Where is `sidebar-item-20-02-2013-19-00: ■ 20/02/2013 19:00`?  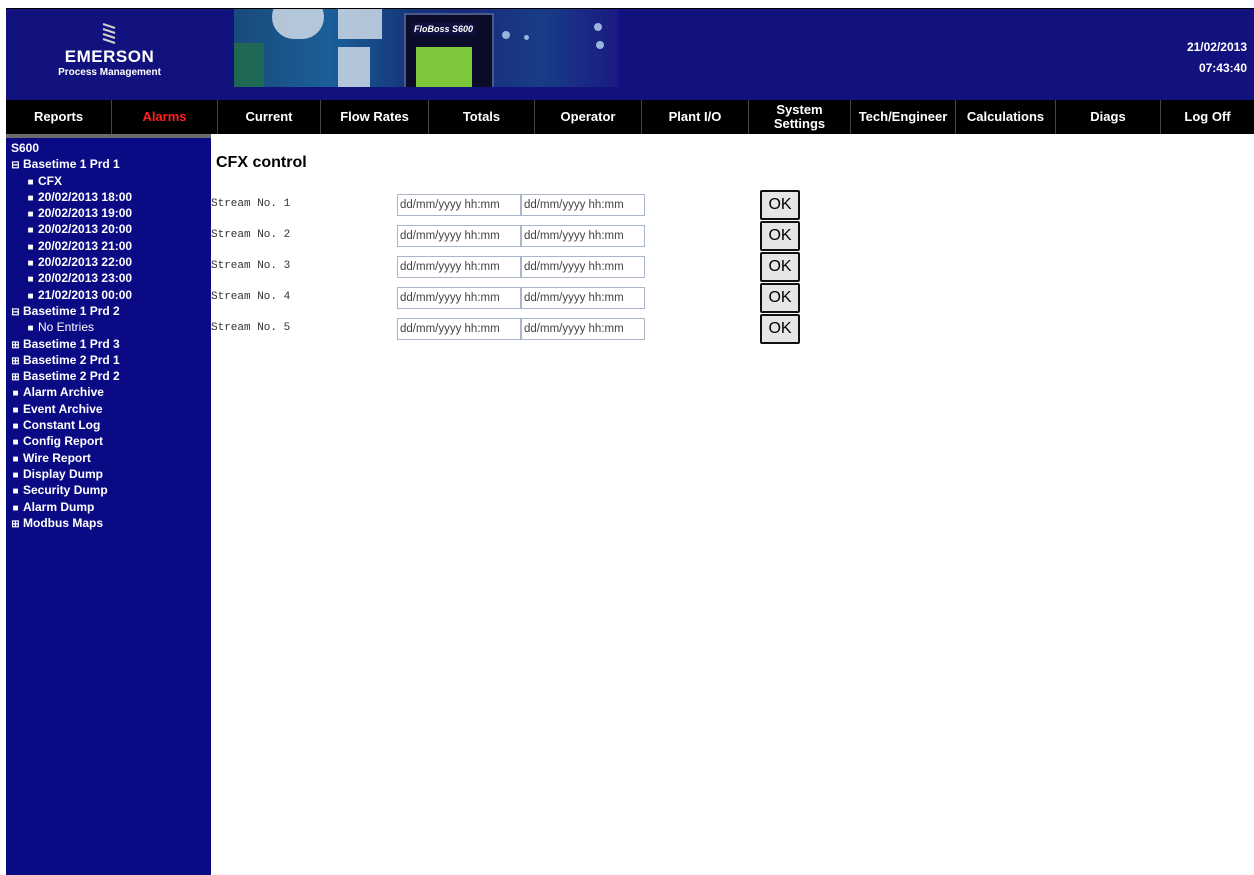 sidebar-item-20-02-2013-19-00: ■ 20/02/2013 19:00 is located at coordinates (108, 213).